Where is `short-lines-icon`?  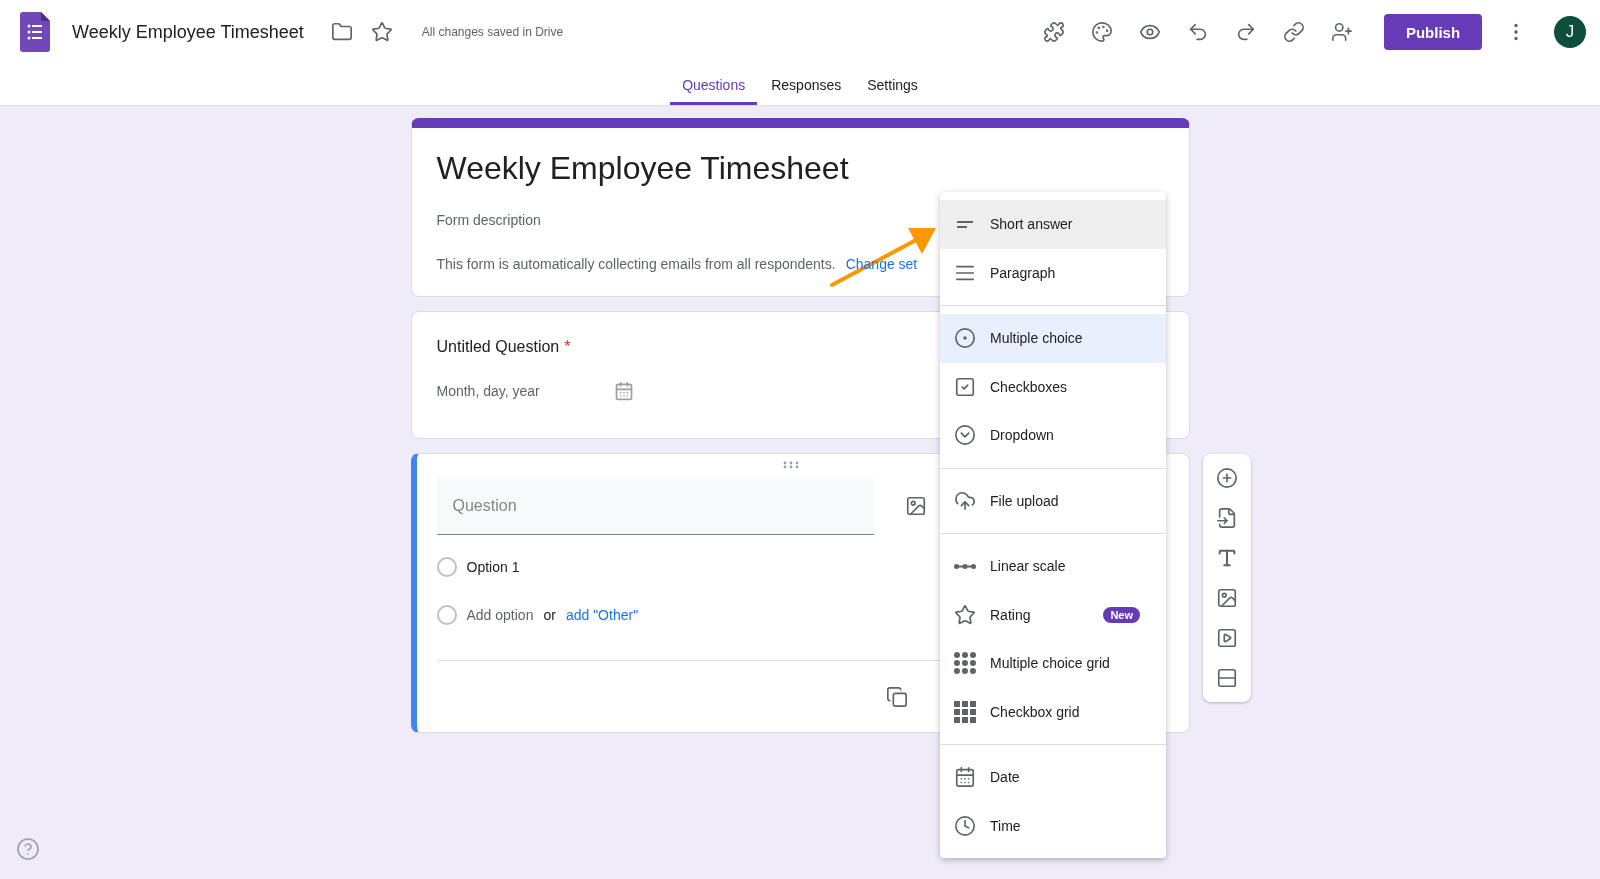 short-lines-icon is located at coordinates (965, 224).